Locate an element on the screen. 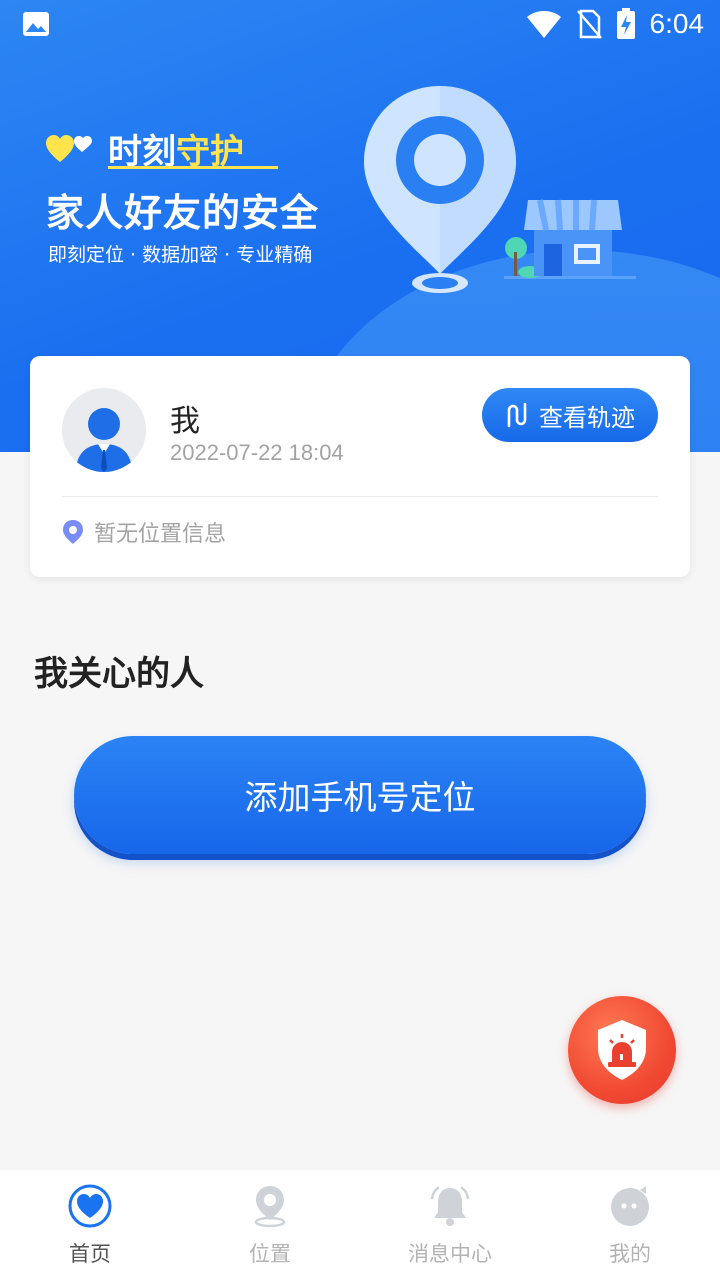  store-illustration is located at coordinates (570, 239).